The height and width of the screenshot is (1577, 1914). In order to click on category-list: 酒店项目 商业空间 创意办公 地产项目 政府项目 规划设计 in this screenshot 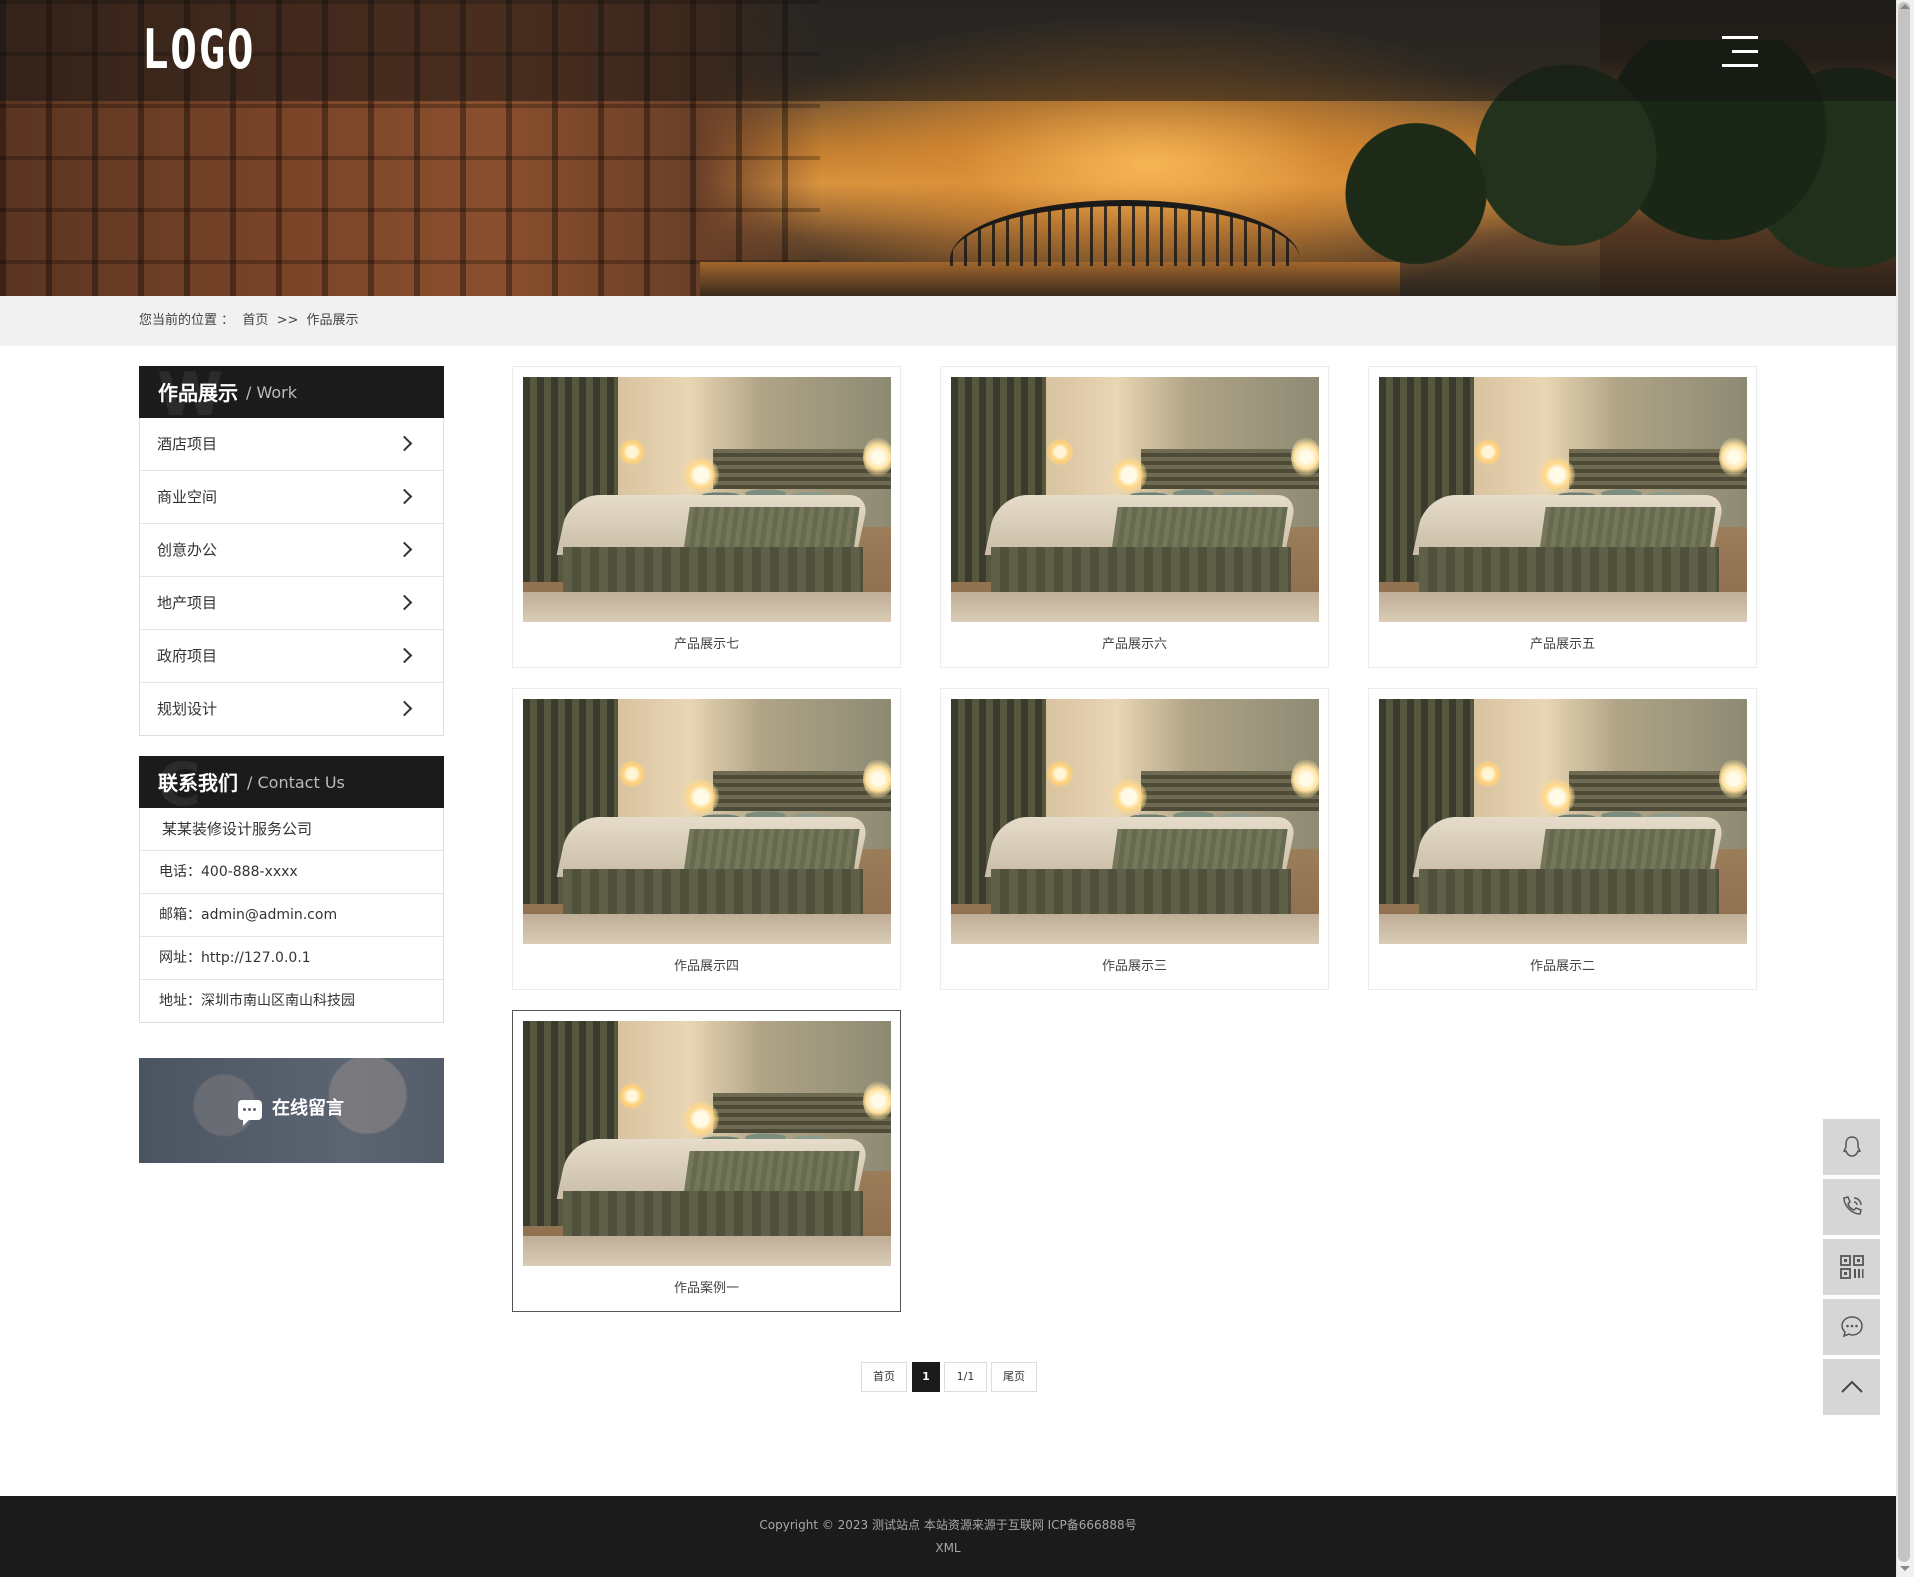, I will do `click(291, 577)`.